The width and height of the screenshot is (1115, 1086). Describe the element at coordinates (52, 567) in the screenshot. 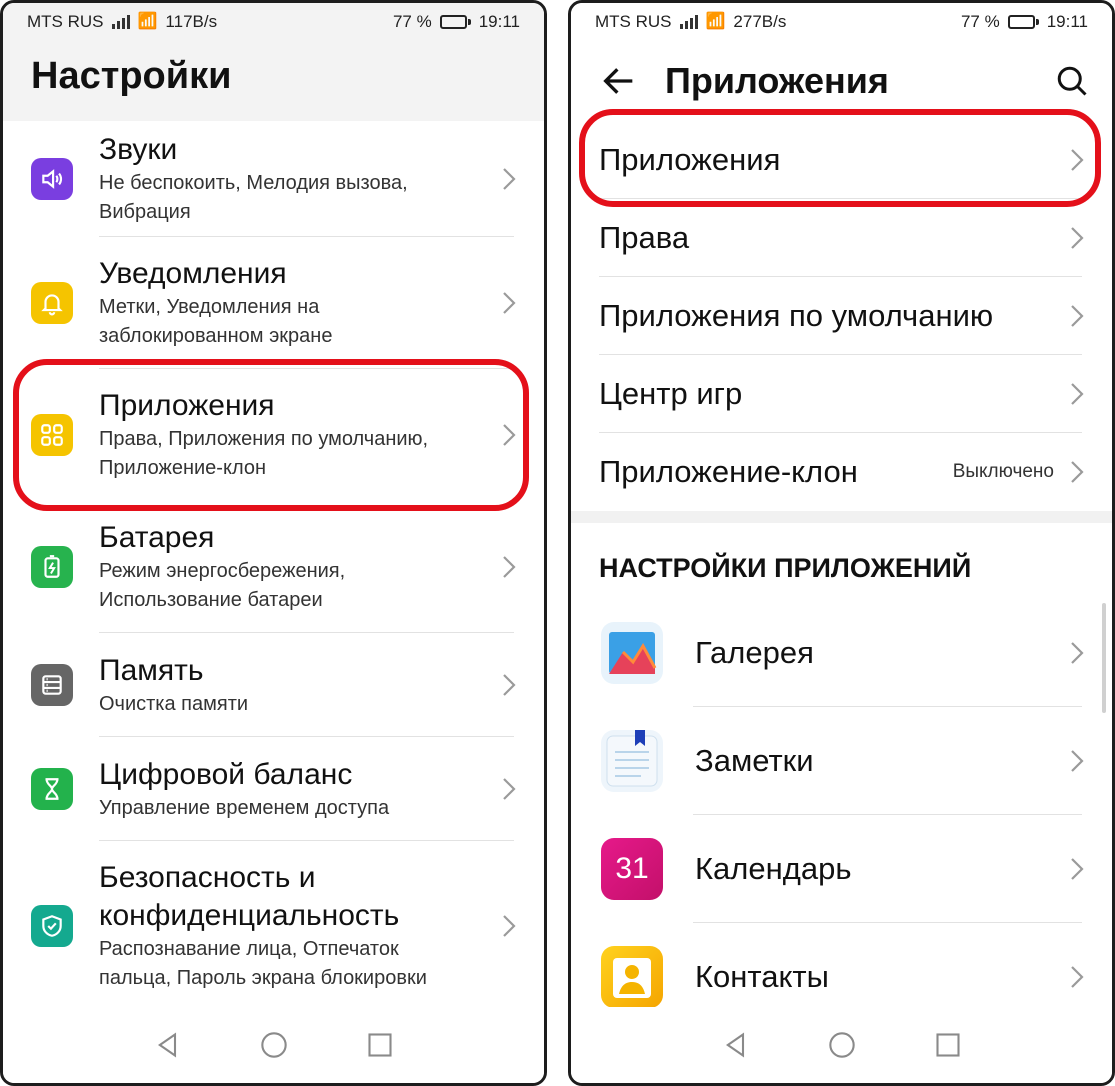

I see `battery-icon` at that location.